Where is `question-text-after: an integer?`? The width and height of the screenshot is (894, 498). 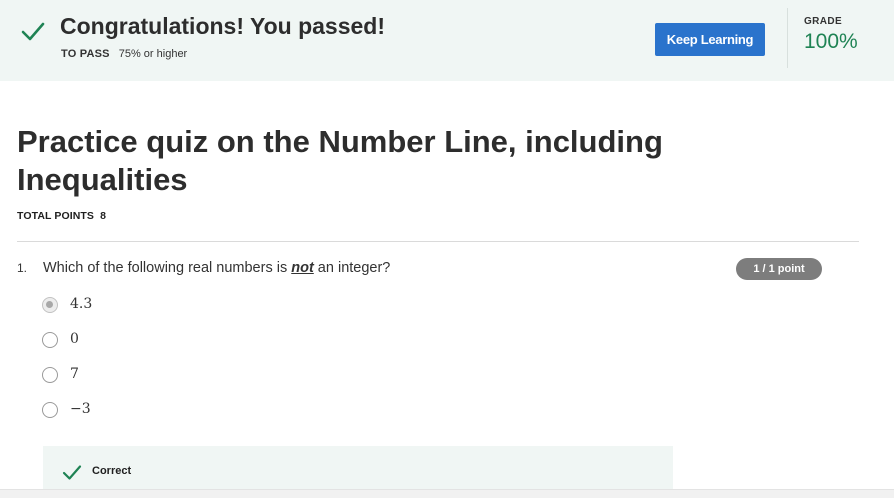
question-text-after: an integer? is located at coordinates (352, 268).